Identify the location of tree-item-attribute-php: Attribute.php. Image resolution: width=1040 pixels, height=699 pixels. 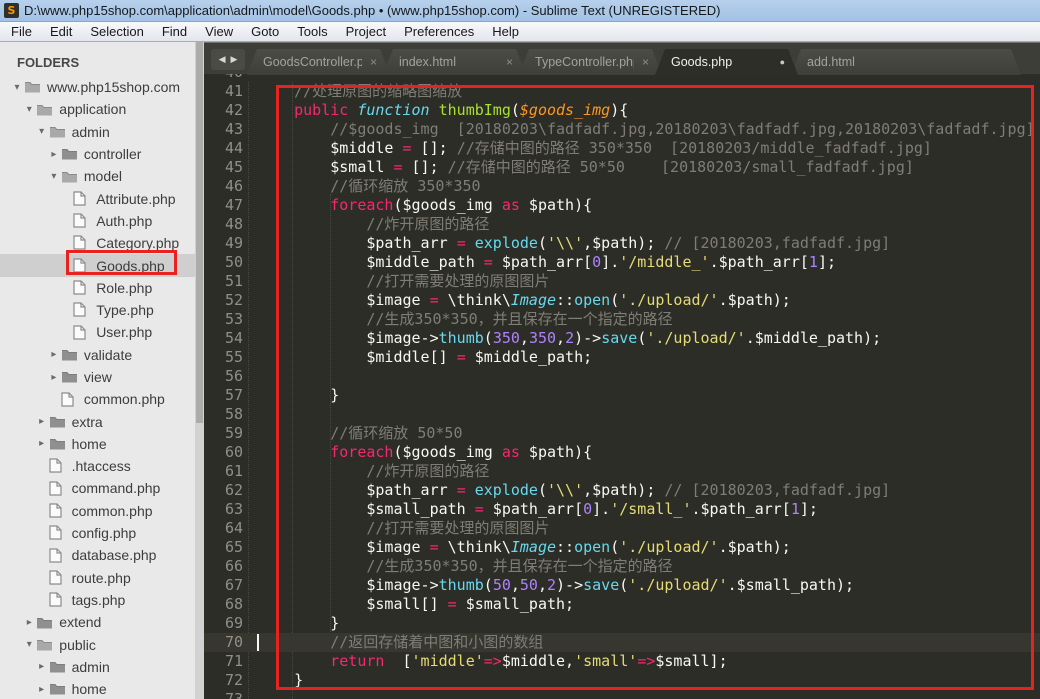
(102, 198).